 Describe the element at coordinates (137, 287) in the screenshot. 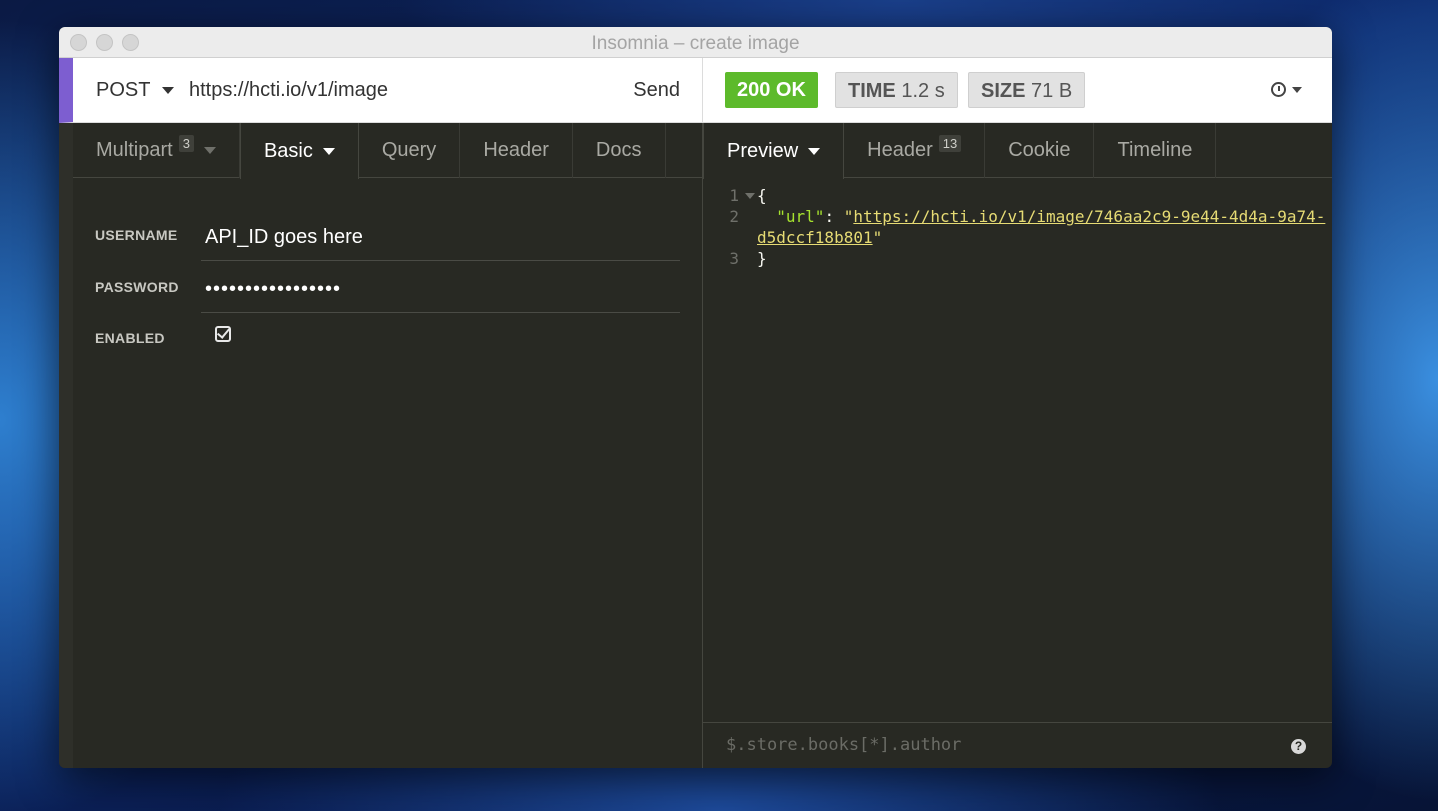

I see `password-label: PASSWORD` at that location.